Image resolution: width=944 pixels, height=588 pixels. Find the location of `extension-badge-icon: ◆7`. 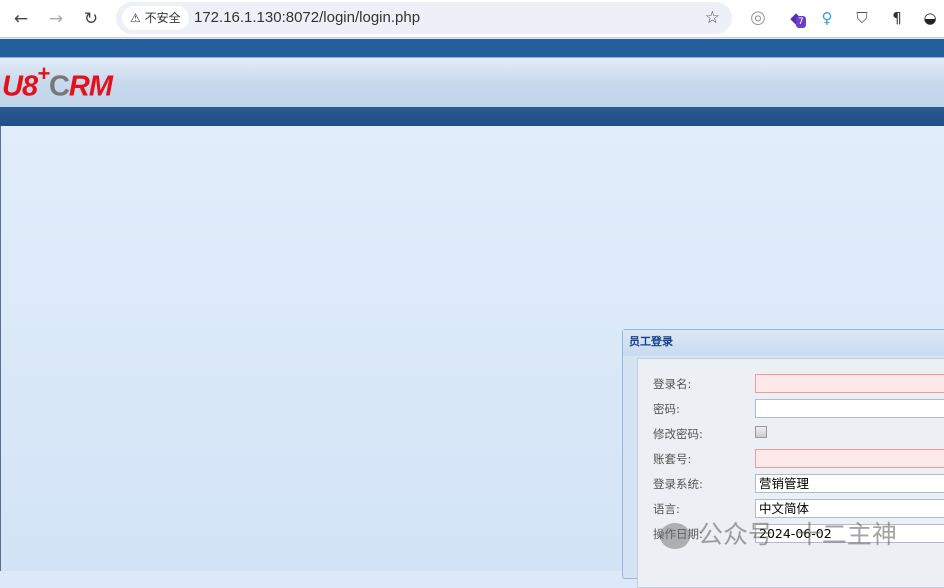

extension-badge-icon: ◆7 is located at coordinates (796, 18).